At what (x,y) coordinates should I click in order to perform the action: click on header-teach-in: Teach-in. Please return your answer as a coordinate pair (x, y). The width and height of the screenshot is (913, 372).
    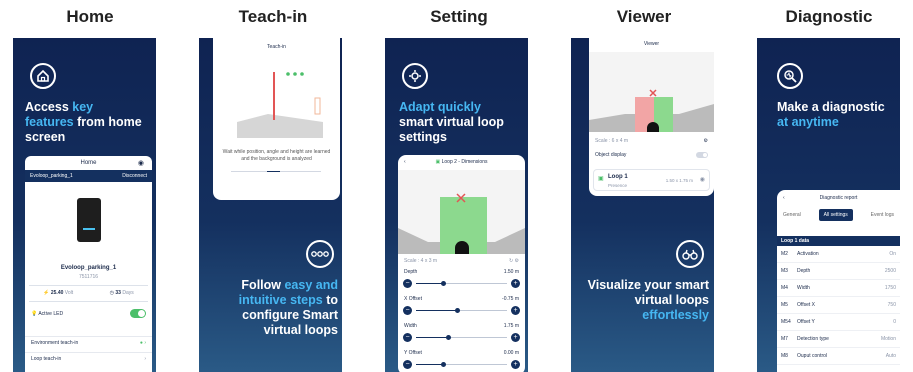
    Looking at the image, I should click on (273, 16).